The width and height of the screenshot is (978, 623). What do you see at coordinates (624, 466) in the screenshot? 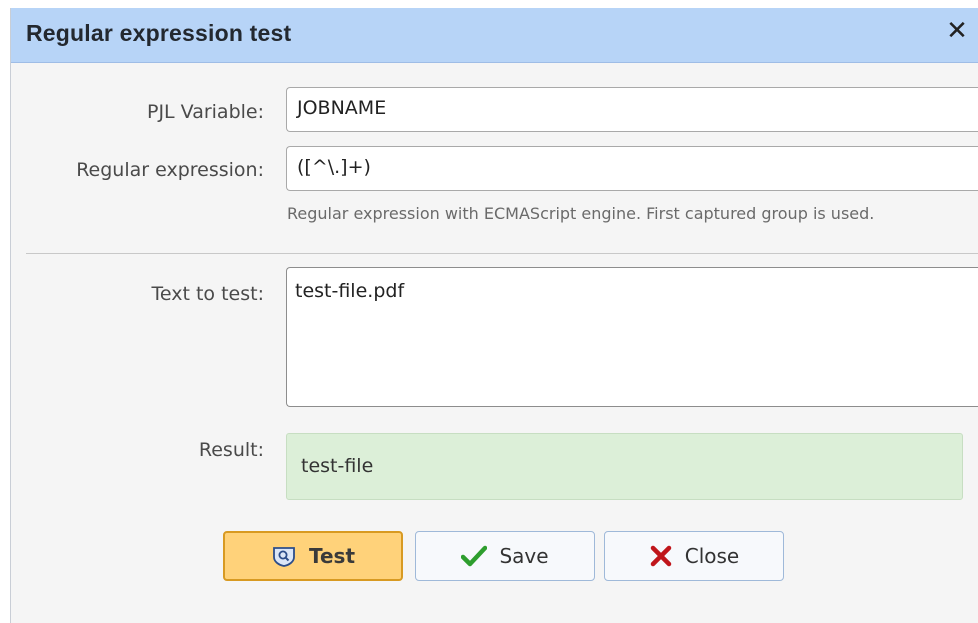
I see `result-output: test-file` at bounding box center [624, 466].